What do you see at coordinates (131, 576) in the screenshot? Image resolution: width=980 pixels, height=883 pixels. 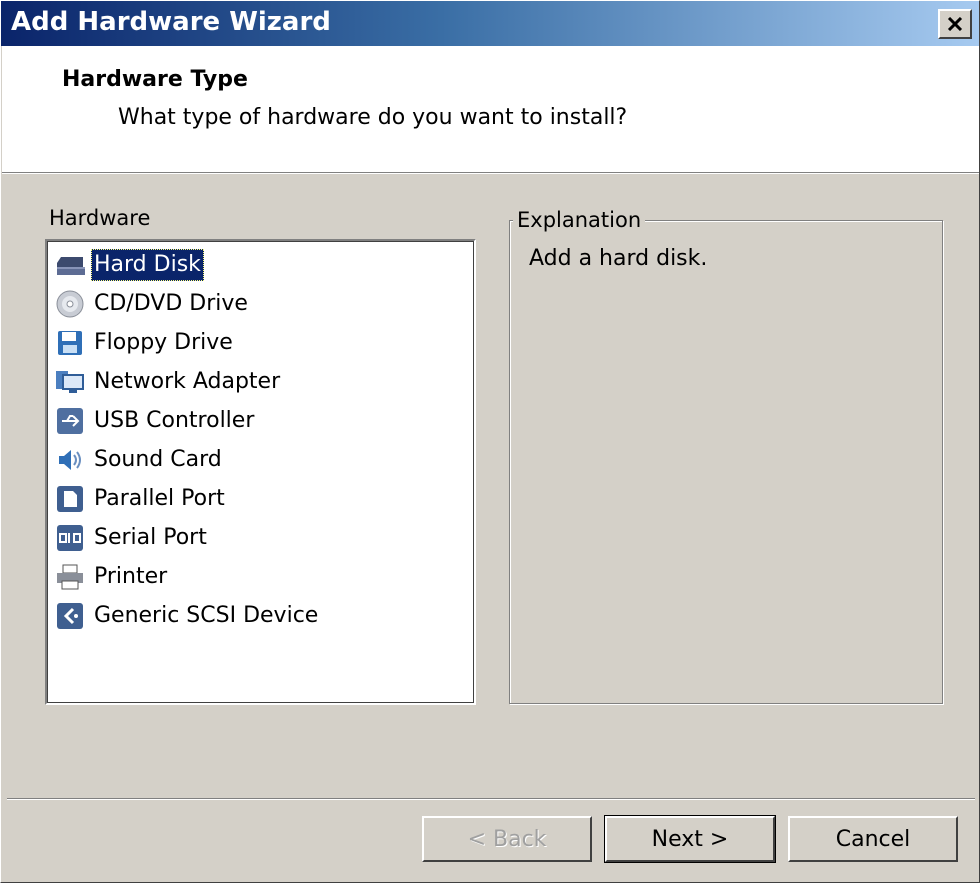 I see `list-item-label: Printer` at bounding box center [131, 576].